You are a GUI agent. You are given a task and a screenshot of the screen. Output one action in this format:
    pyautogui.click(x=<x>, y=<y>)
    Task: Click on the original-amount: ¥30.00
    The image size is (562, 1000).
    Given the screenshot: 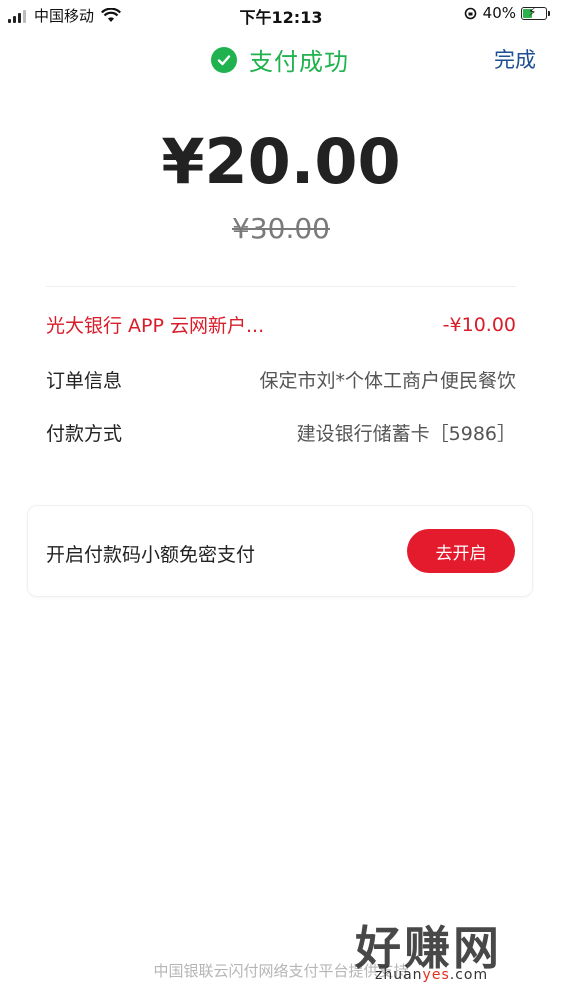 What is the action you would take?
    pyautogui.click(x=281, y=228)
    